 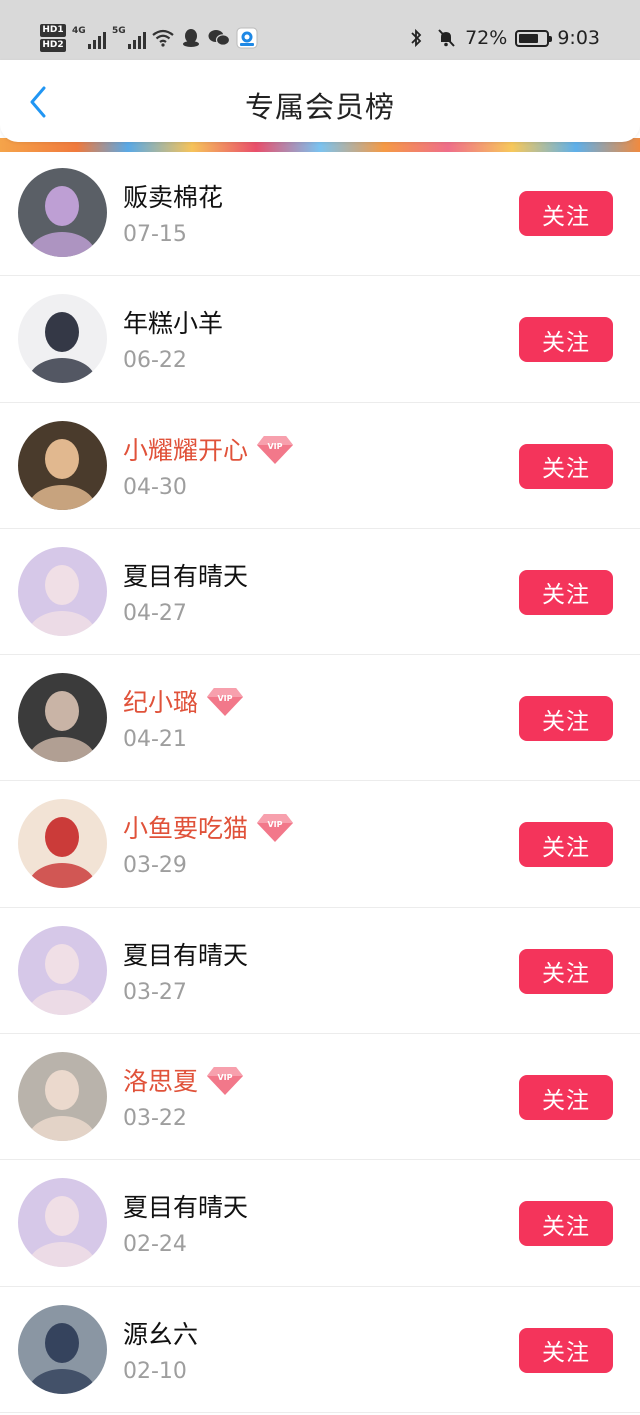 What do you see at coordinates (129, 38) in the screenshot?
I see `signal-5g-icon: 5G` at bounding box center [129, 38].